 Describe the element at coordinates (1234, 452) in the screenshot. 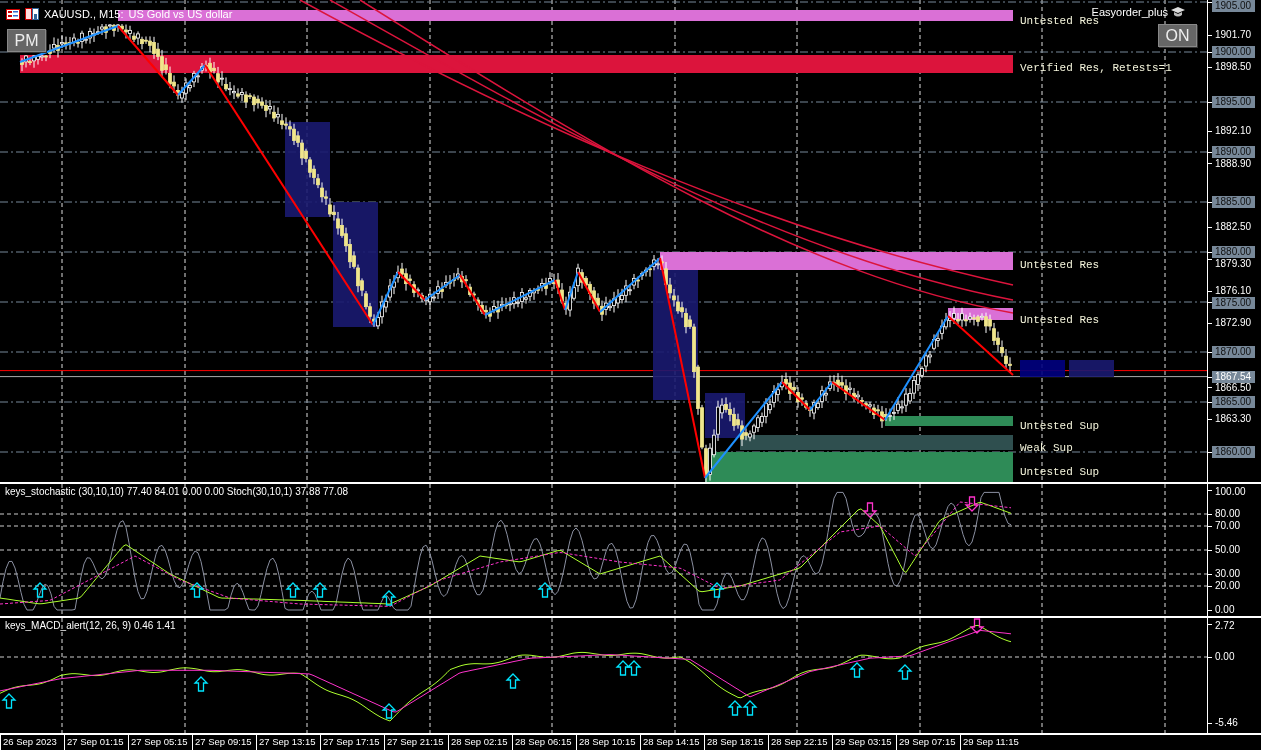

I see `price-label: 1860.00` at that location.